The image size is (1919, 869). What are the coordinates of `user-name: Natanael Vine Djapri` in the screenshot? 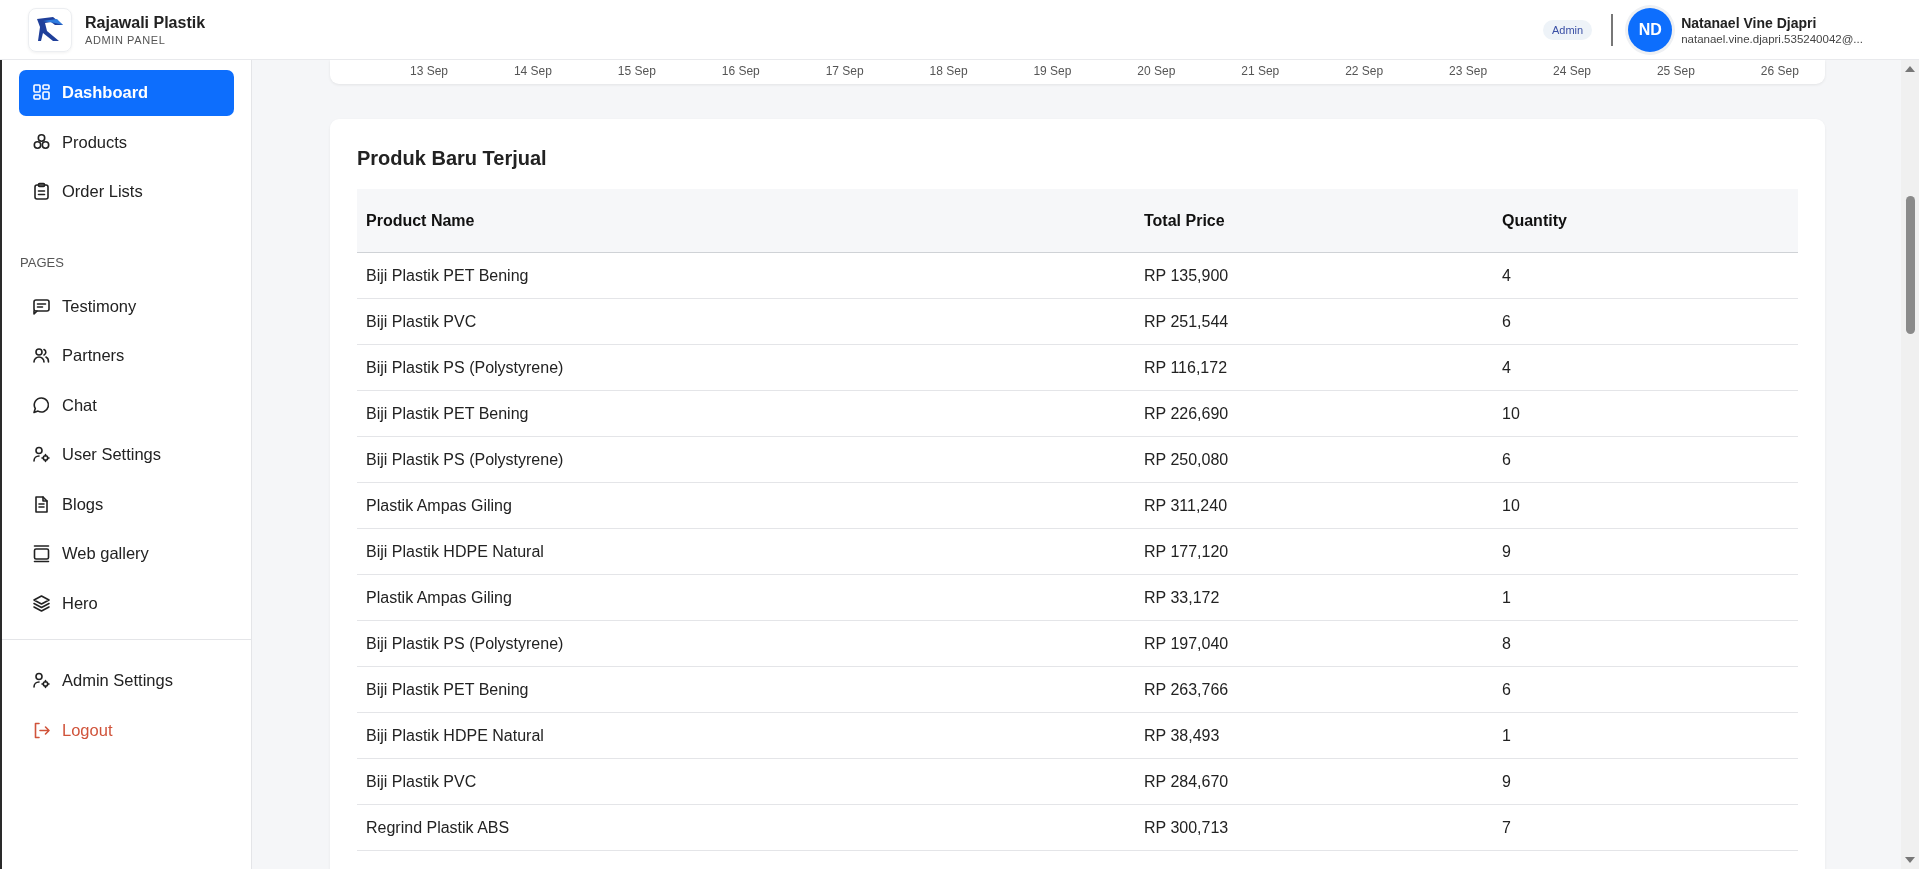 It's located at (1749, 22).